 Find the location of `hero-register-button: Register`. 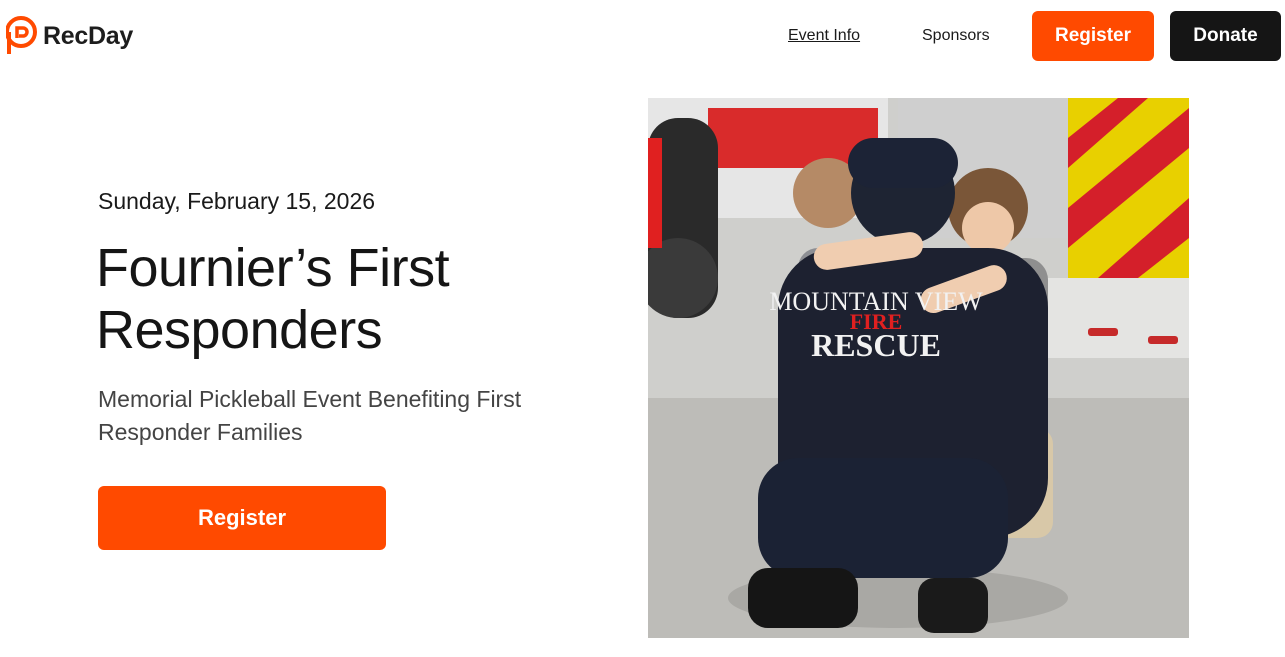

hero-register-button: Register is located at coordinates (242, 518).